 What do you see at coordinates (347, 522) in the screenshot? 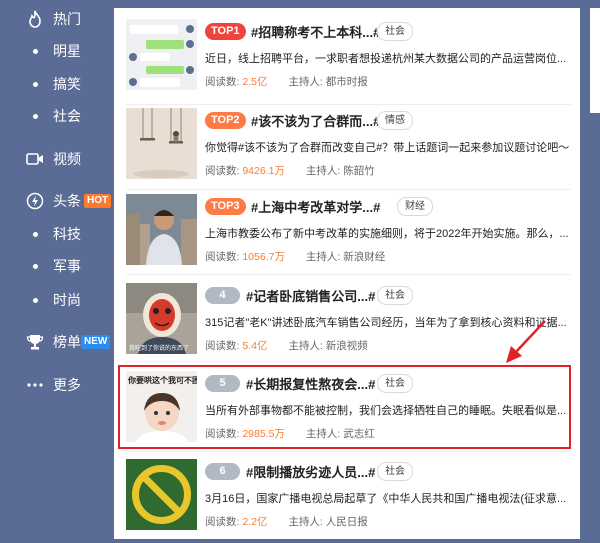
I see `host-name: 人民日报` at bounding box center [347, 522].